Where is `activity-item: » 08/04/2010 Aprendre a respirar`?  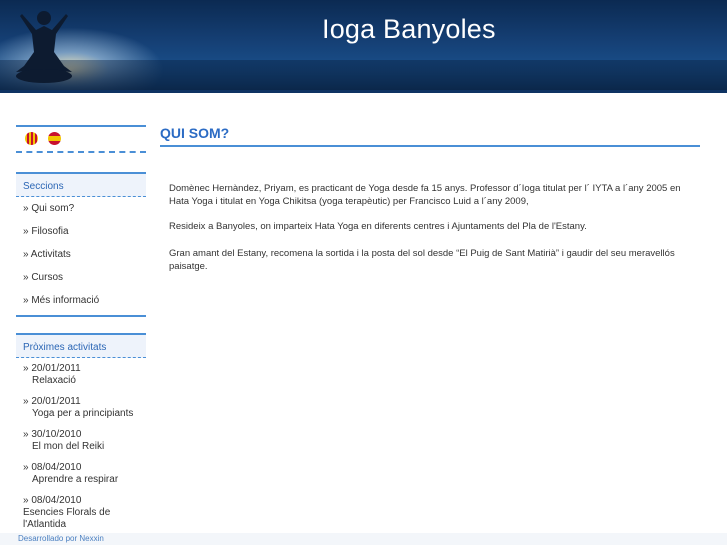
activity-item: » 08/04/2010 Aprendre a respirar is located at coordinates (81, 473).